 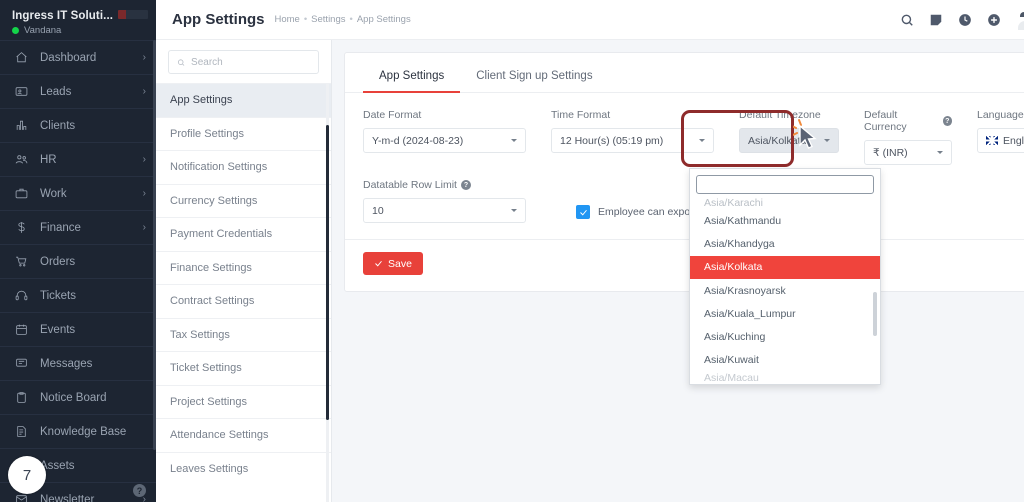 I want to click on sidebar-item-leads: Leads ›, so click(x=78, y=91).